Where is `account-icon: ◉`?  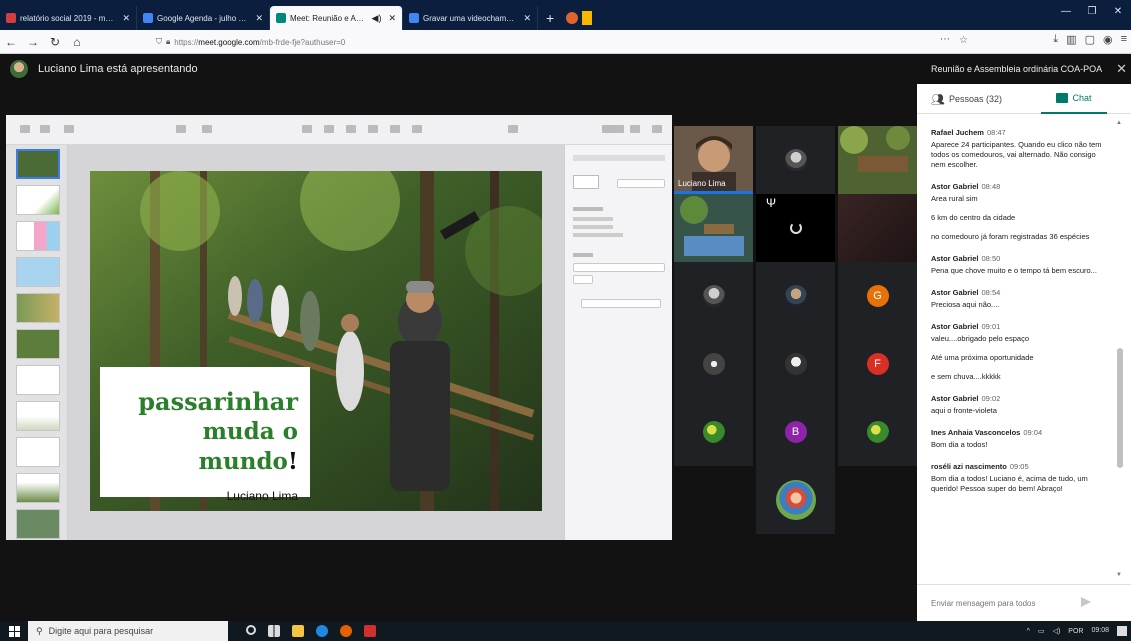 account-icon: ◉ is located at coordinates (1108, 39).